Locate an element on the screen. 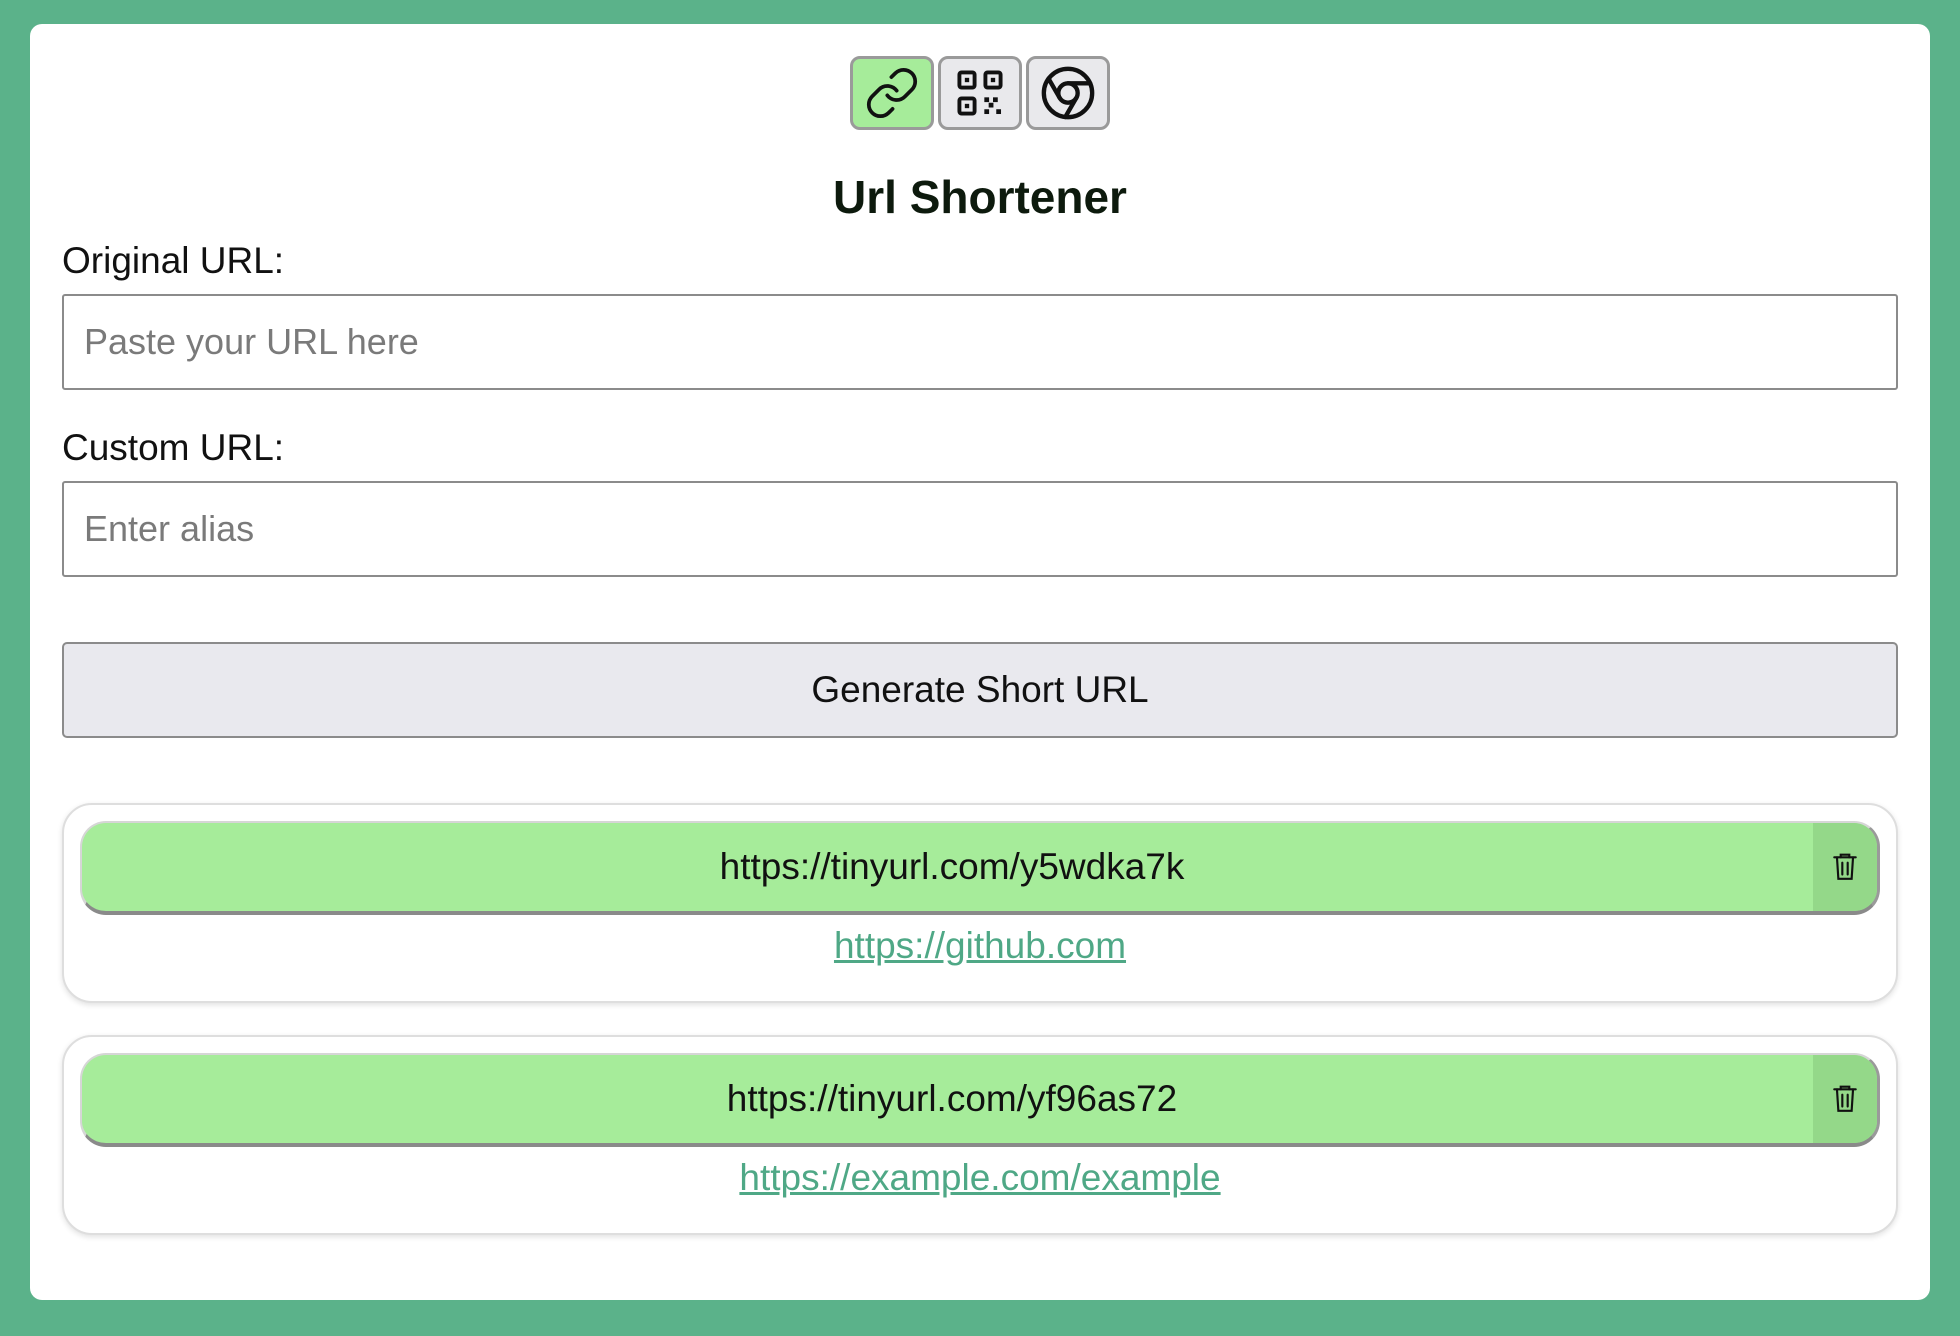 The width and height of the screenshot is (1960, 1336). qr-code-icon is located at coordinates (980, 93).